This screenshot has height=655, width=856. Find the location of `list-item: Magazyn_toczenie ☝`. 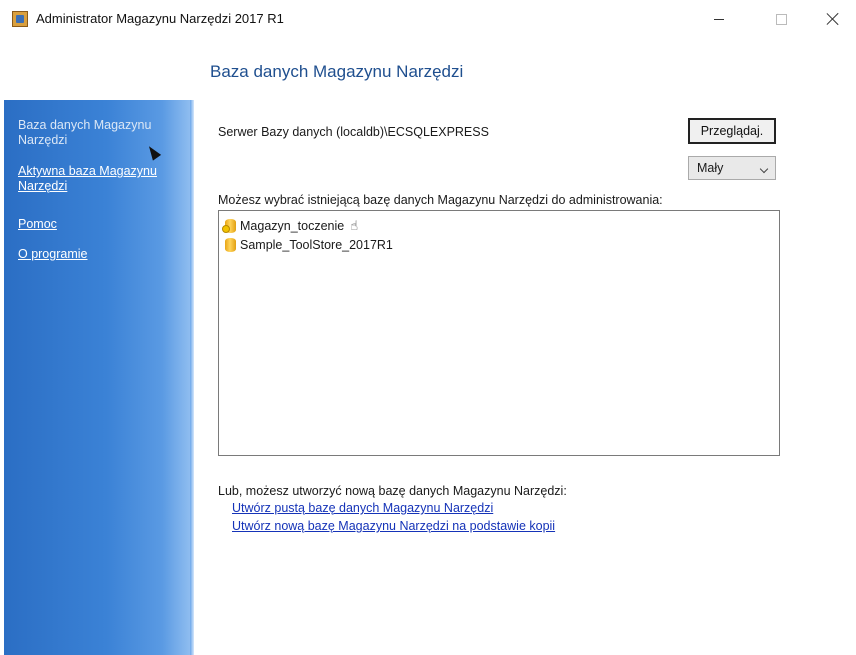

list-item: Magazyn_toczenie ☝ is located at coordinates (290, 226).